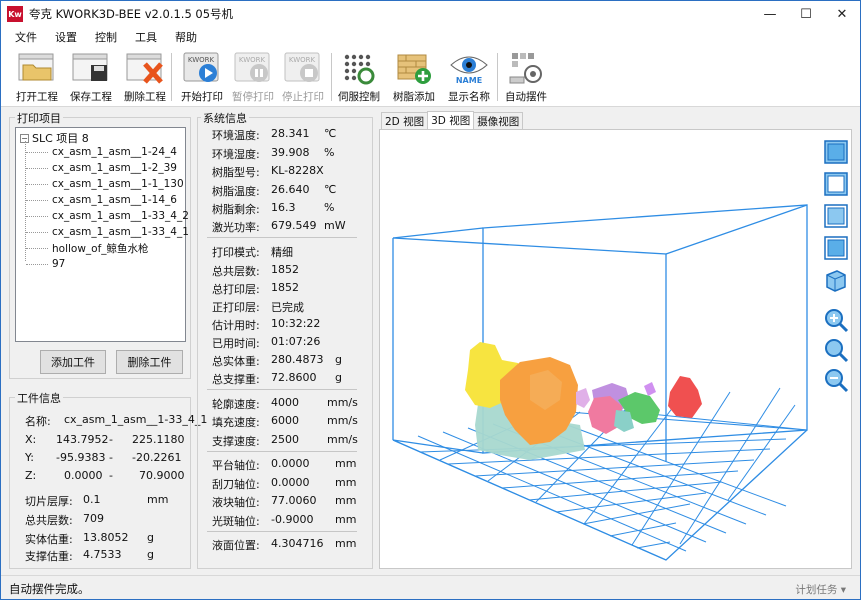  What do you see at coordinates (107, 37) in the screenshot?
I see `menu-control: 控制` at bounding box center [107, 37].